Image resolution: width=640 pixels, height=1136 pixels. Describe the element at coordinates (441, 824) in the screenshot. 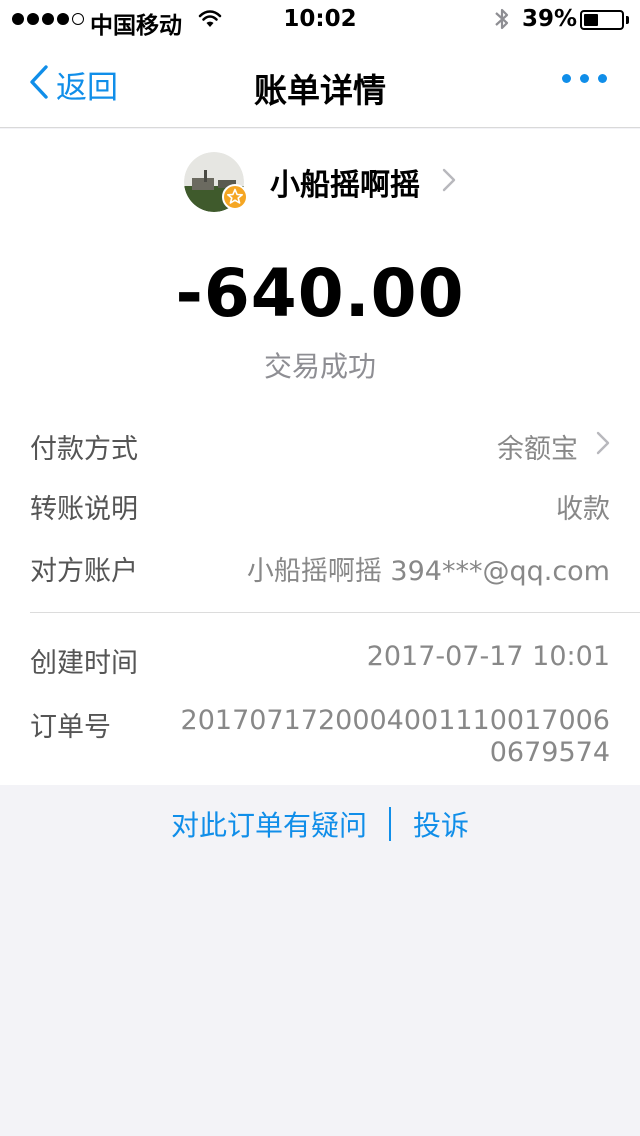

I see `complaint-link: 投诉` at that location.